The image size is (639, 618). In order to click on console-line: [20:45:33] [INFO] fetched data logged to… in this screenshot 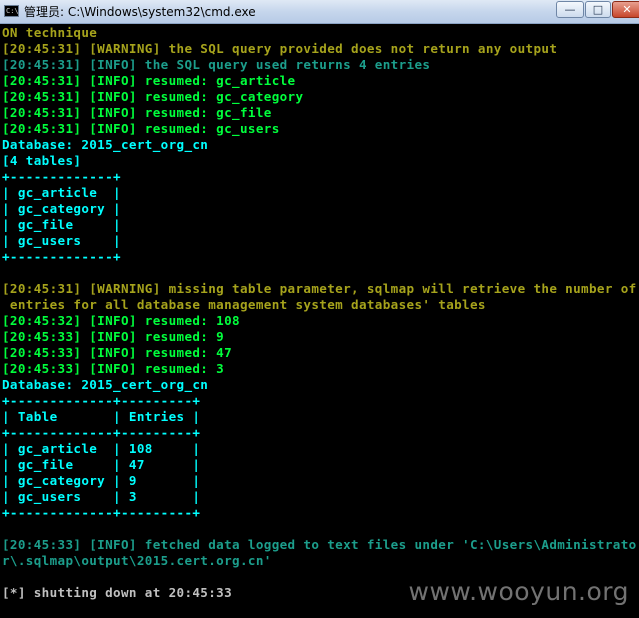, I will do `click(319, 544)`.